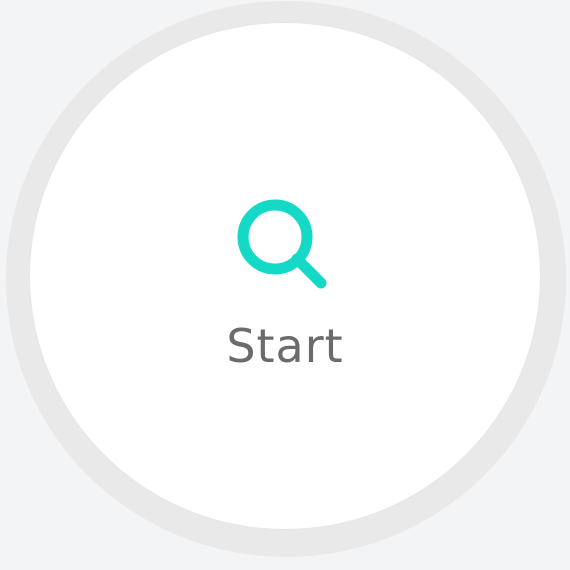 This screenshot has height=570, width=570. What do you see at coordinates (285, 346) in the screenshot?
I see `start-label: Start` at bounding box center [285, 346].